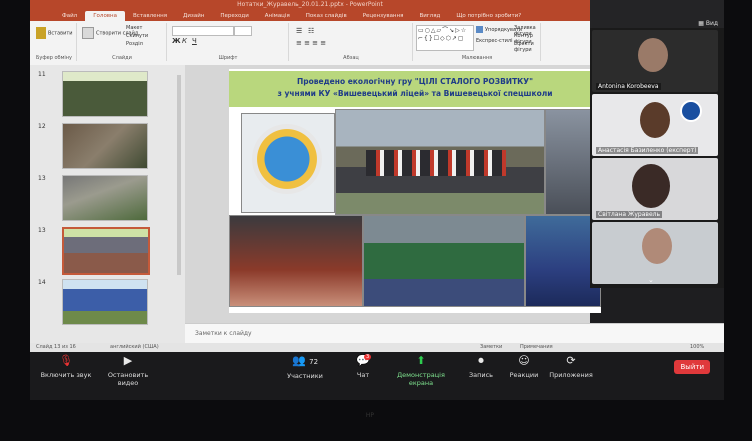 This screenshot has width=752, height=441. What do you see at coordinates (481, 360) in the screenshot?
I see `record-icon: ⏺` at bounding box center [481, 360].